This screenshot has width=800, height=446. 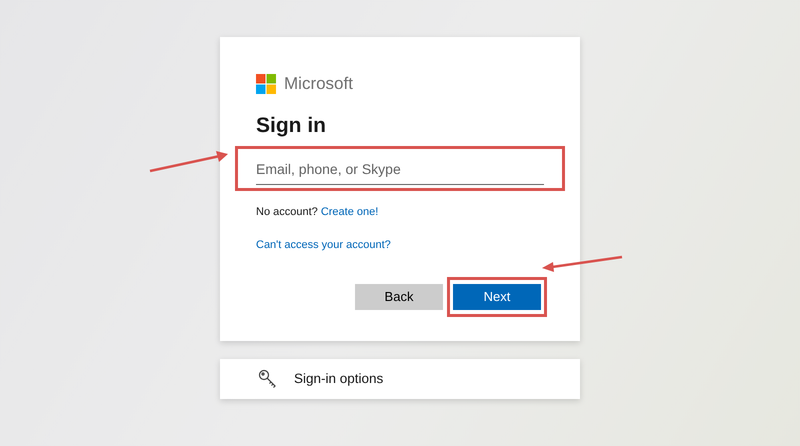 I want to click on sign-in-options-card: Sign-in options, so click(x=400, y=379).